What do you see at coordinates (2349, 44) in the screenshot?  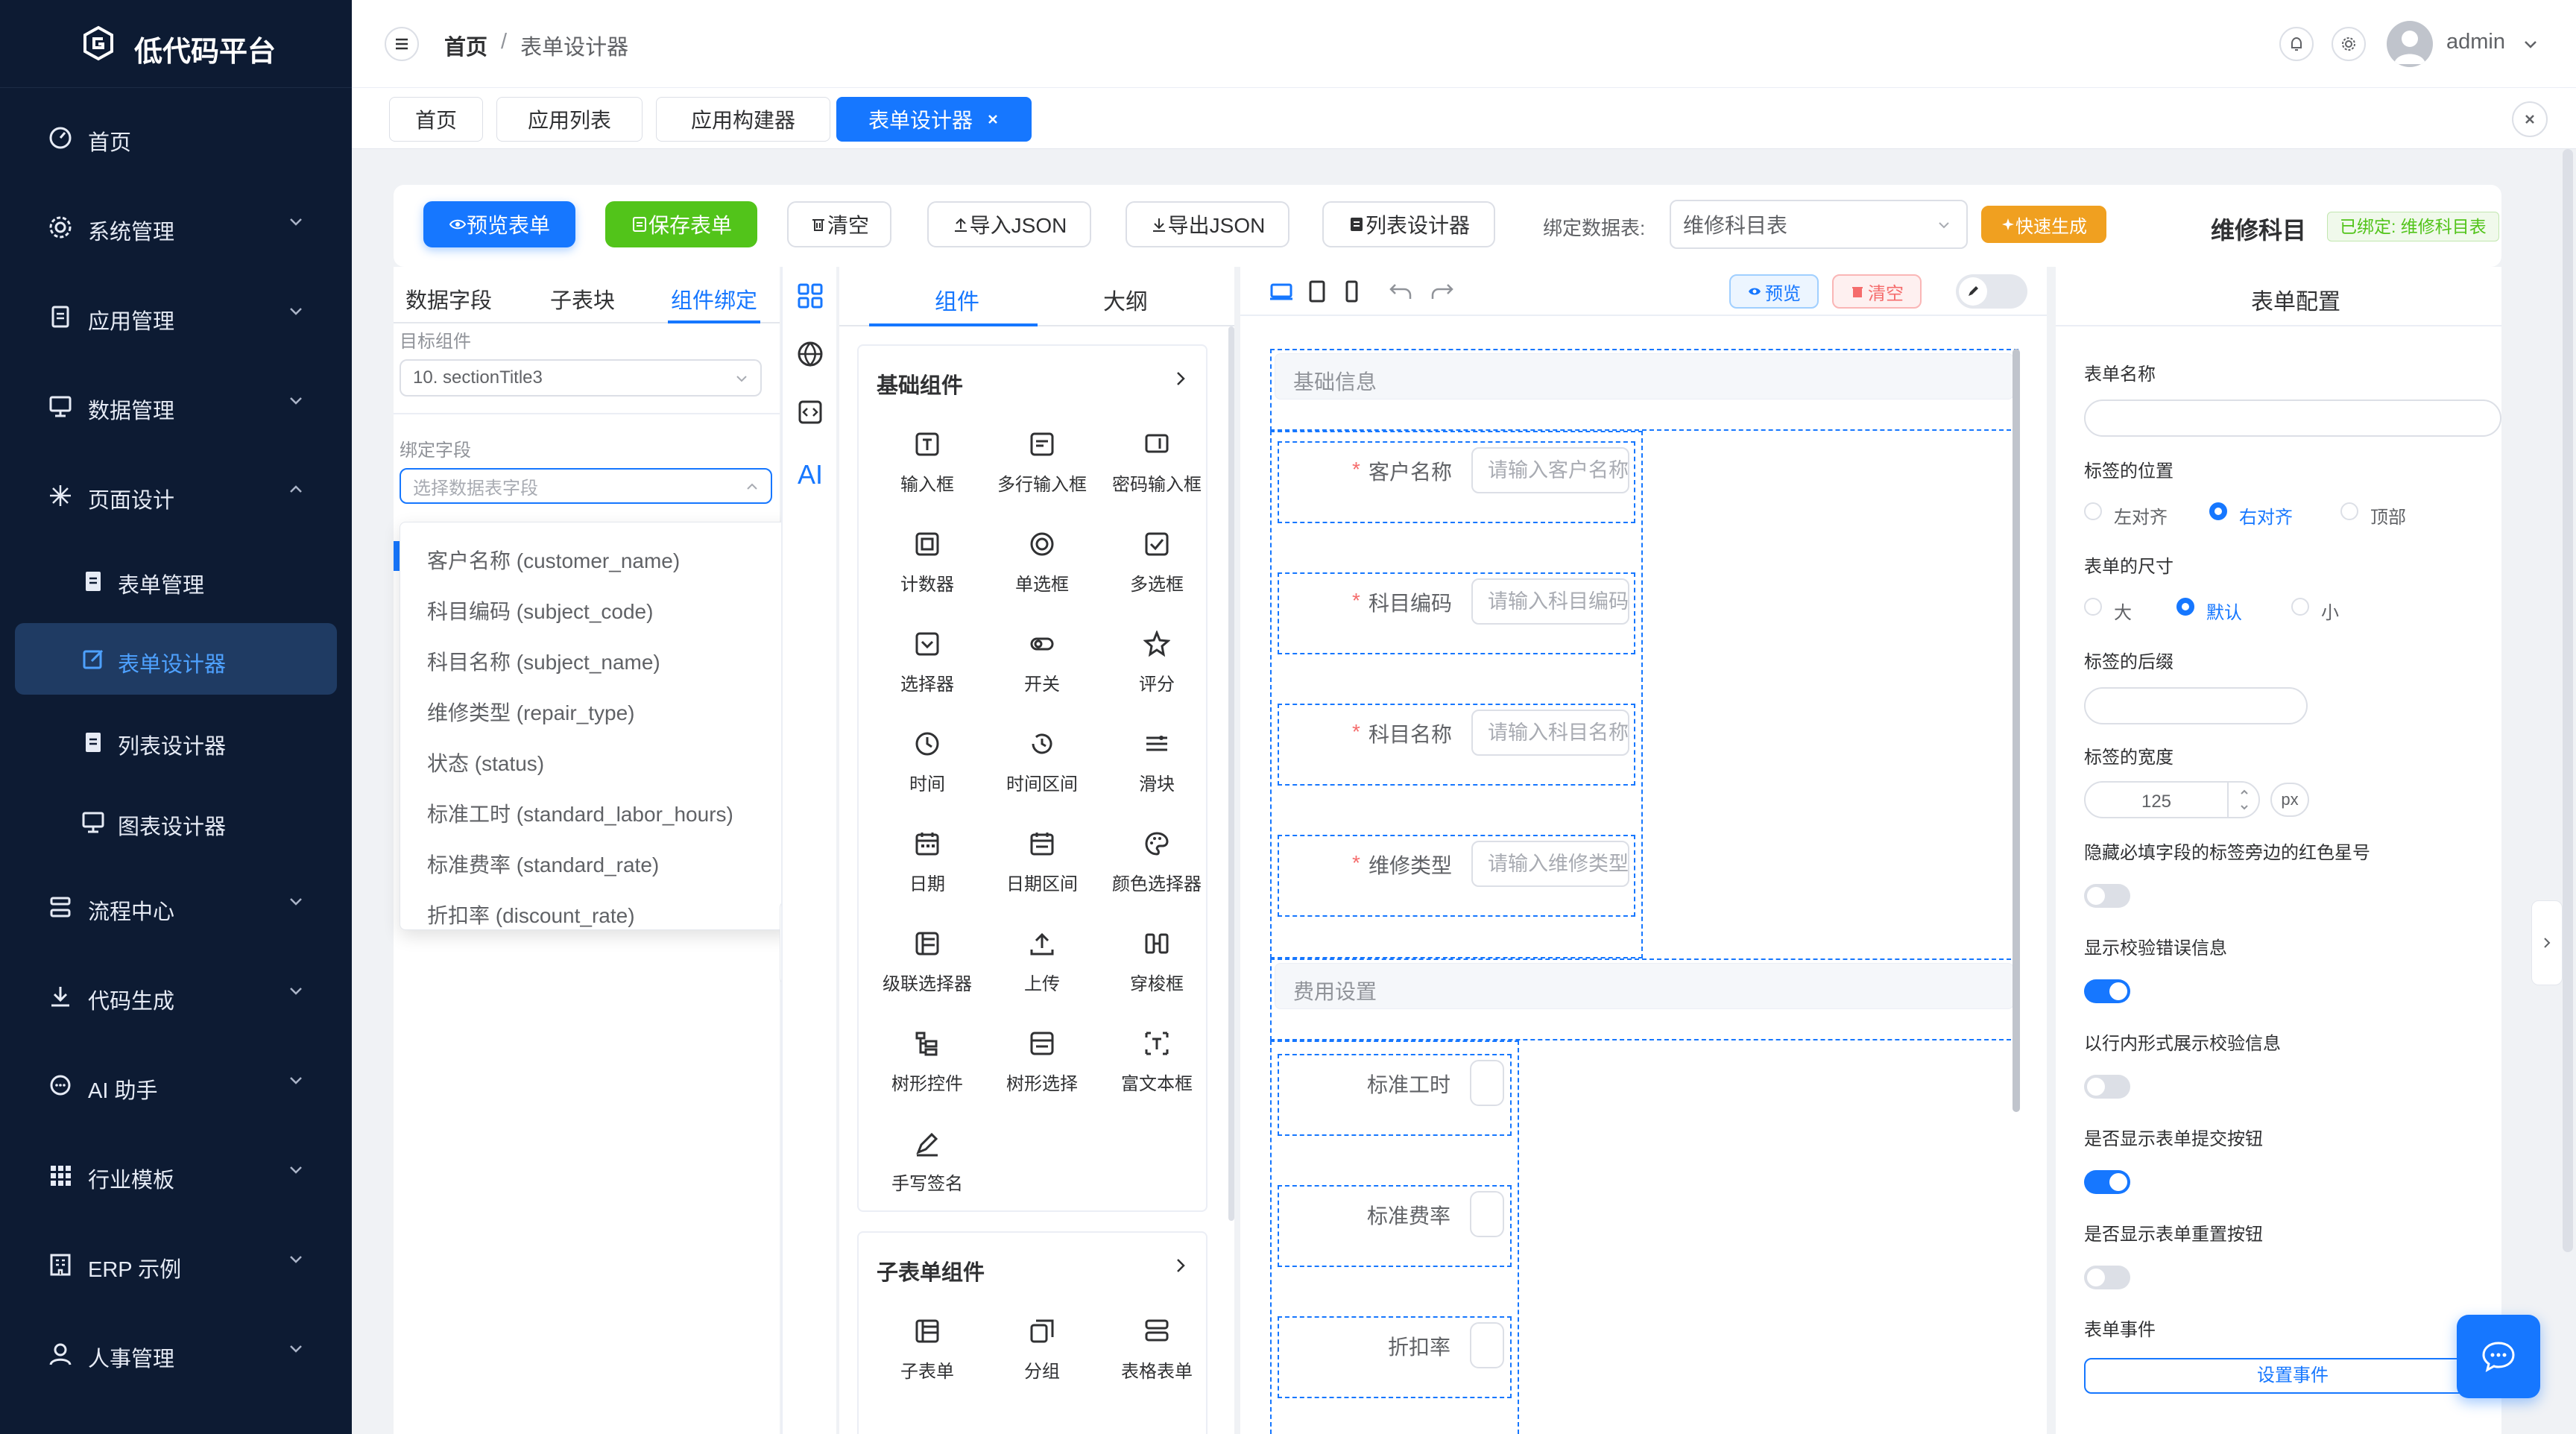 I see `settings-button` at bounding box center [2349, 44].